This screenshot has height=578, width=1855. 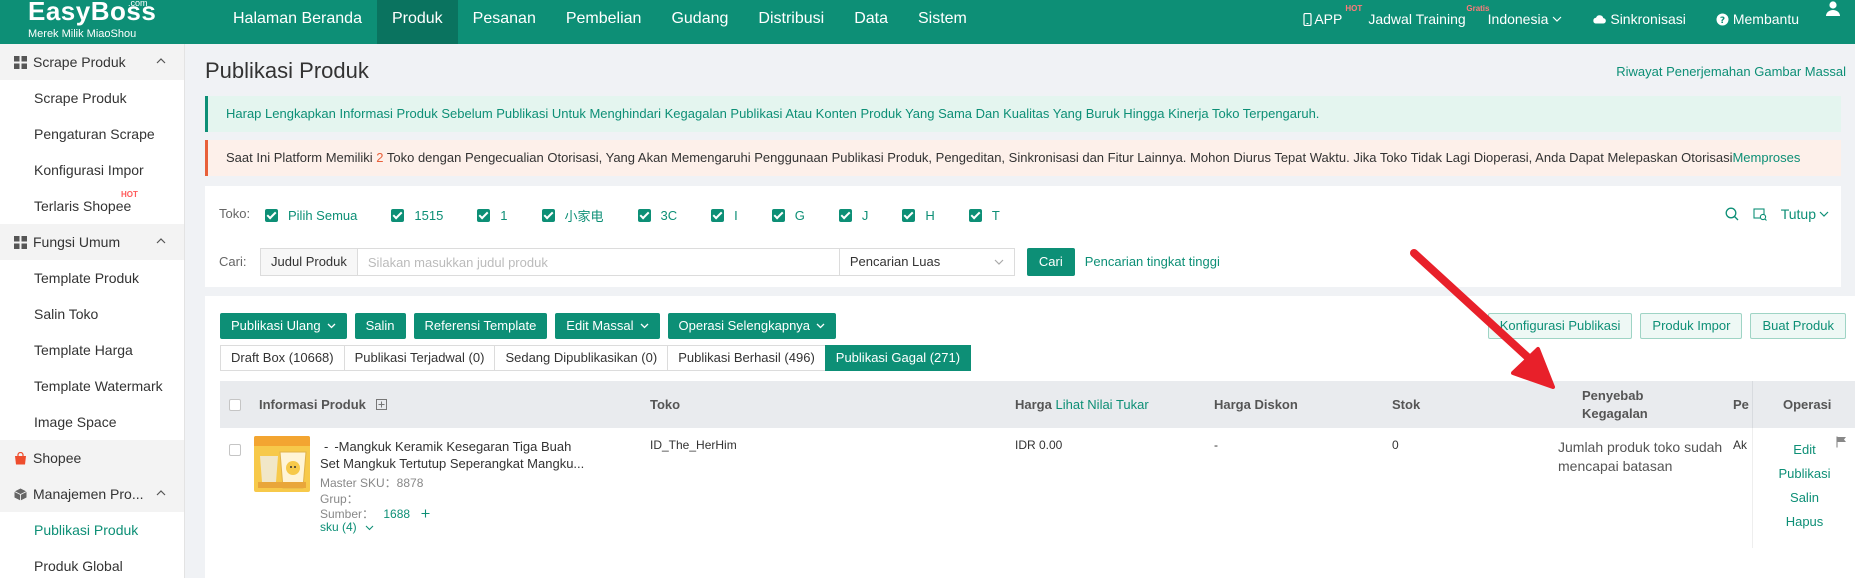 What do you see at coordinates (1428, 19) in the screenshot?
I see `training-link: Jadwal Training Gratis` at bounding box center [1428, 19].